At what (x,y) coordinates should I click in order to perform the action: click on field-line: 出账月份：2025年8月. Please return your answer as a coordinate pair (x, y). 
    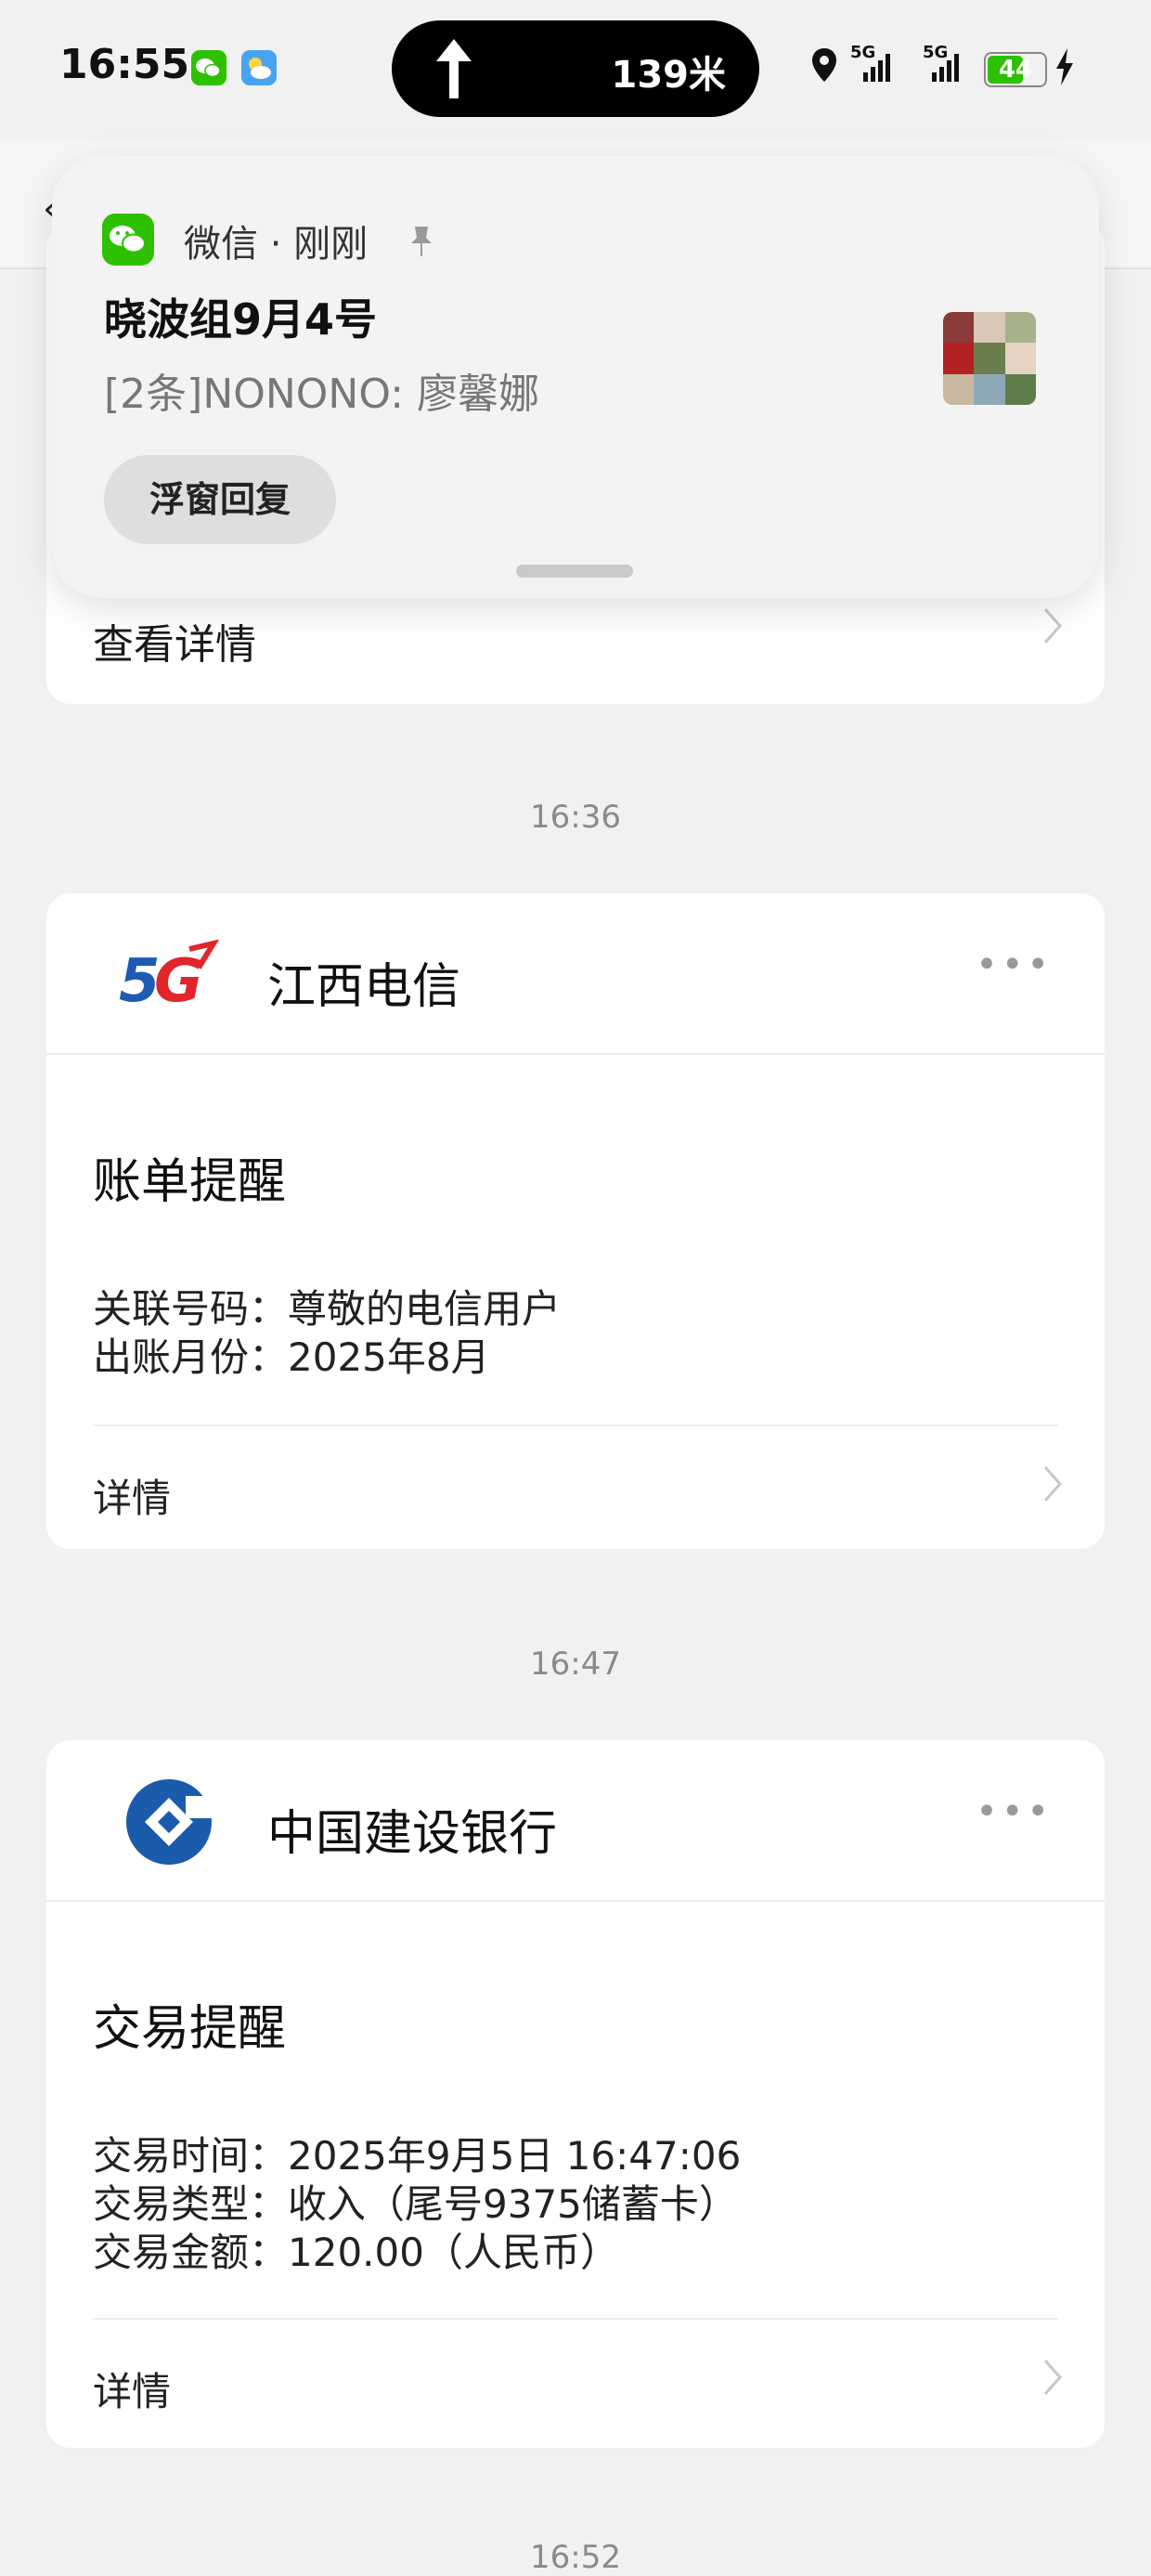
    Looking at the image, I should click on (291, 1357).